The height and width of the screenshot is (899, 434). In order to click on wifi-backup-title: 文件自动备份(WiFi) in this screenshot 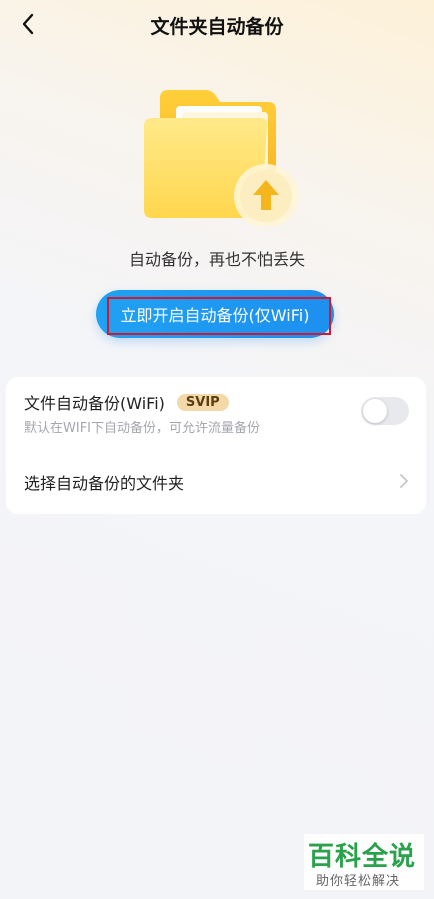, I will do `click(94, 403)`.